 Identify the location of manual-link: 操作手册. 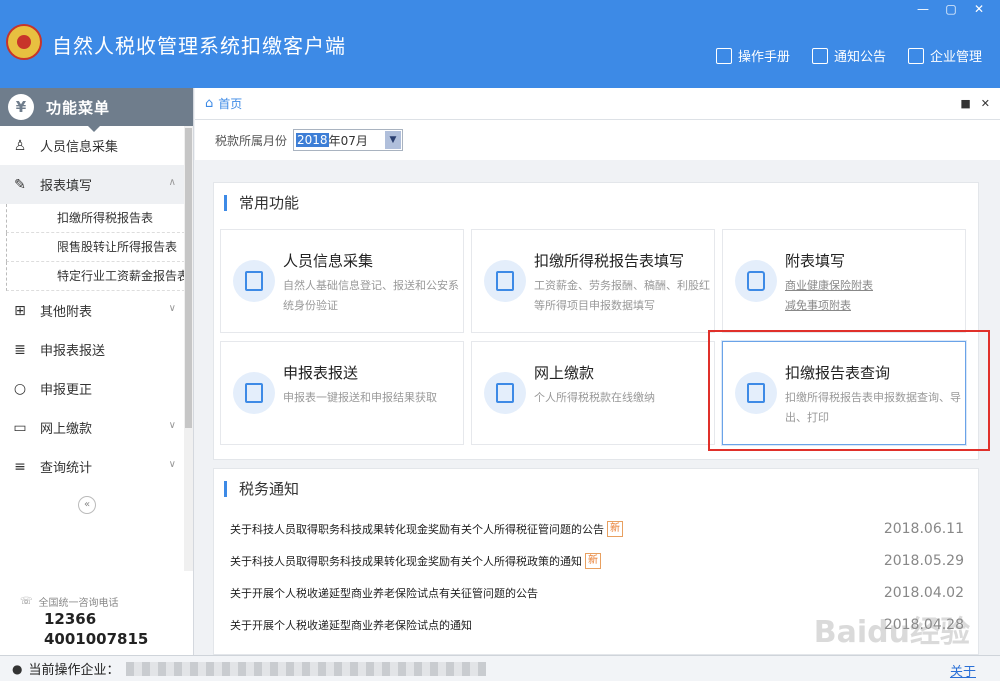
(752, 55).